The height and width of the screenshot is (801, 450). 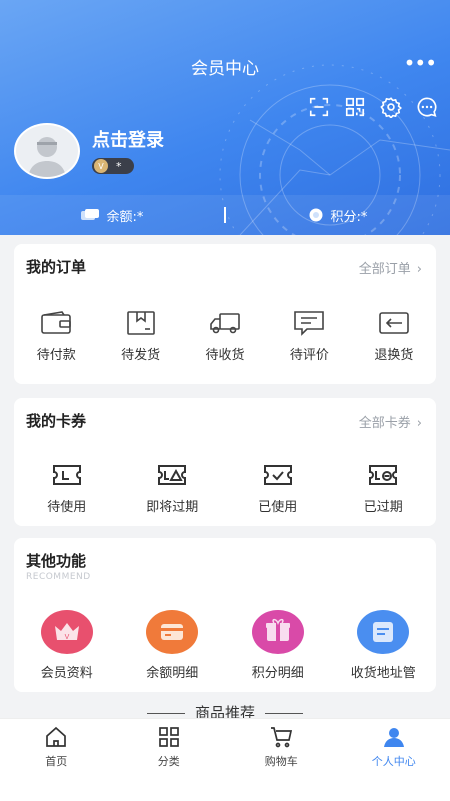 What do you see at coordinates (225, 66) in the screenshot?
I see `page-title: 会员中心` at bounding box center [225, 66].